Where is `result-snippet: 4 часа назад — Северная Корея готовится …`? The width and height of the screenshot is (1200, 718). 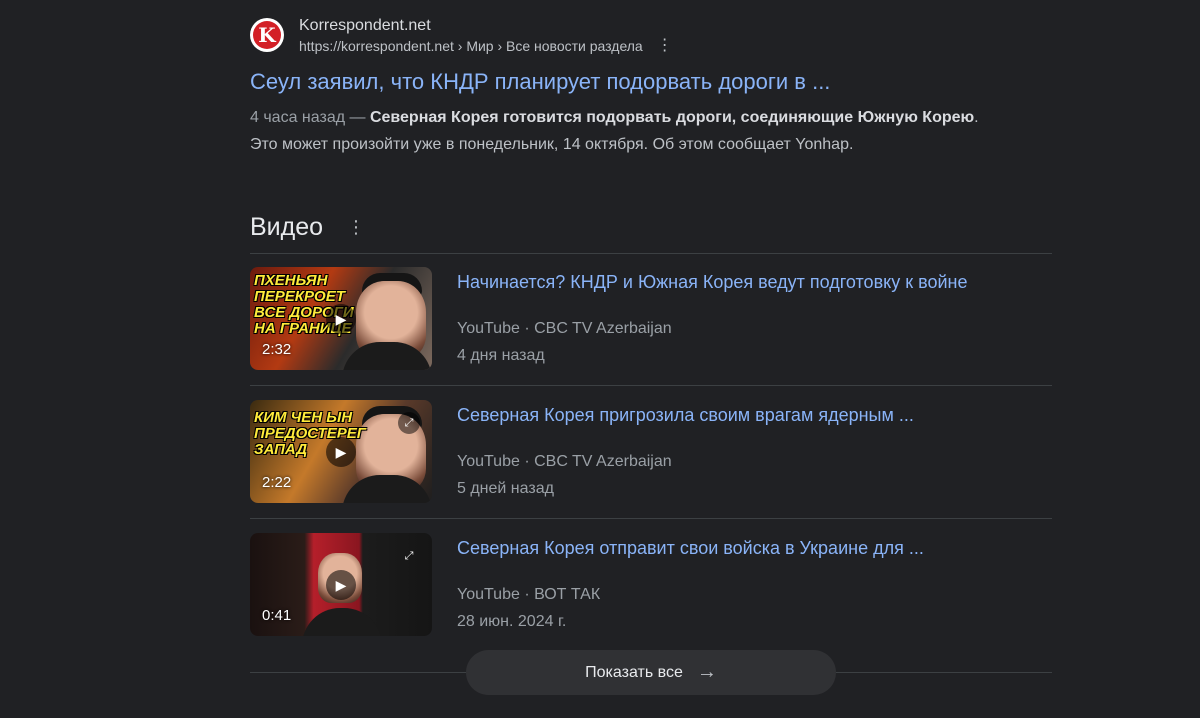
result-snippet: 4 часа назад — Северная Корея готовится … is located at coordinates (620, 131).